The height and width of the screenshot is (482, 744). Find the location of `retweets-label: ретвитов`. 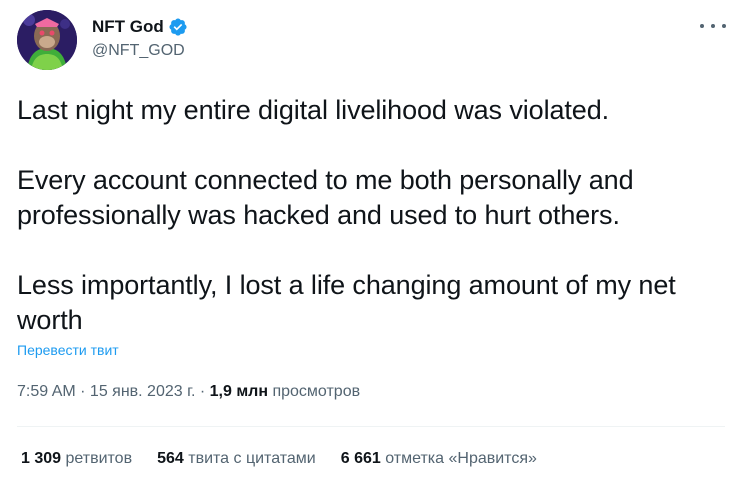

retweets-label: ретвитов is located at coordinates (99, 458).